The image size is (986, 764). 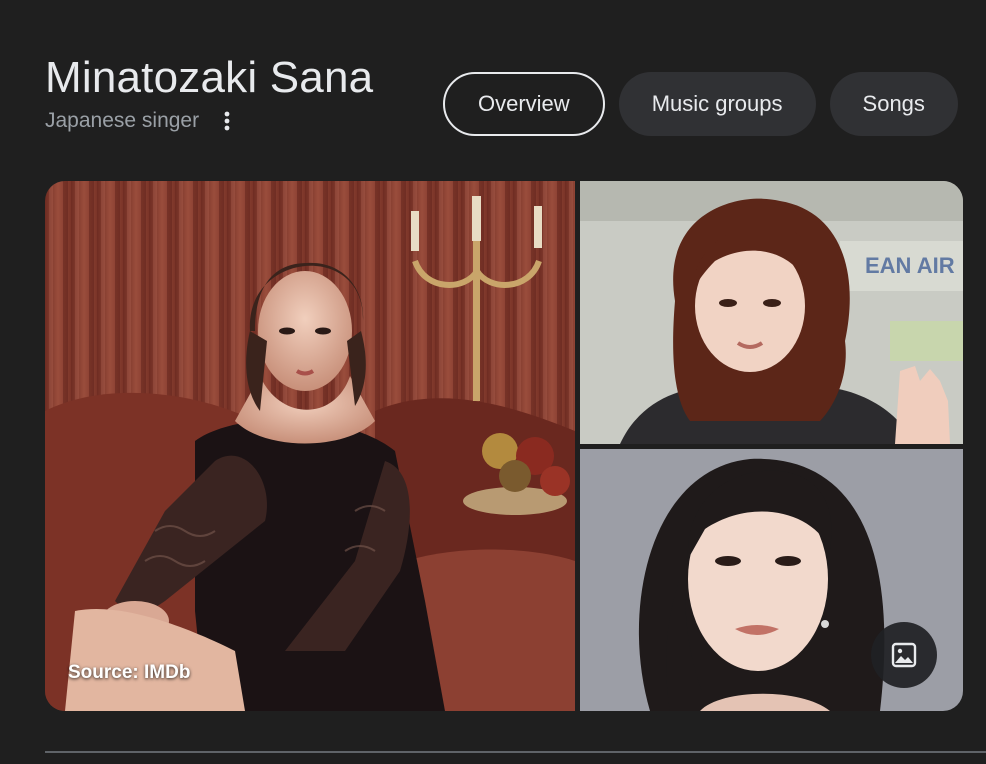 I want to click on tertiary-portrait-image, so click(x=771, y=580).